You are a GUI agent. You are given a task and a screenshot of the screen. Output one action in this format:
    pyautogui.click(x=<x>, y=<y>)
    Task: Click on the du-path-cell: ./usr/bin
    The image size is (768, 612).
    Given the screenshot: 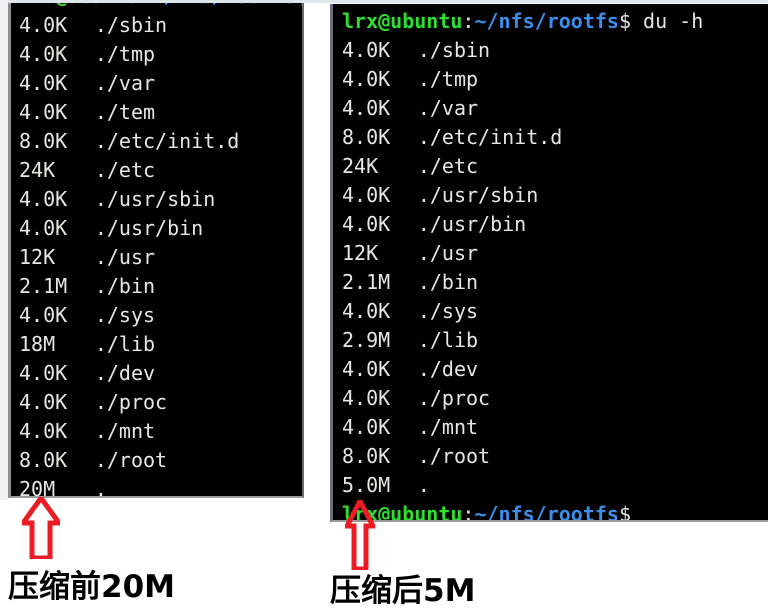 What is the action you would take?
    pyautogui.click(x=149, y=228)
    